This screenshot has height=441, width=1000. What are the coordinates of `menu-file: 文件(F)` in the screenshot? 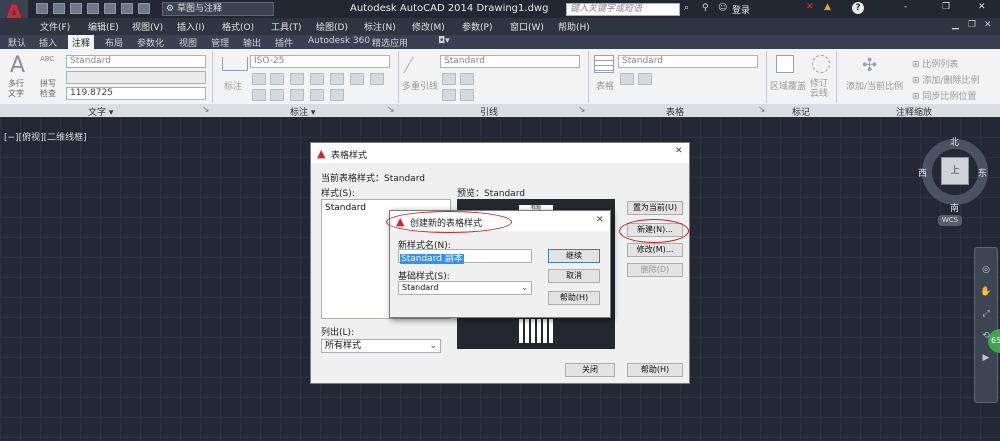 It's located at (55, 26).